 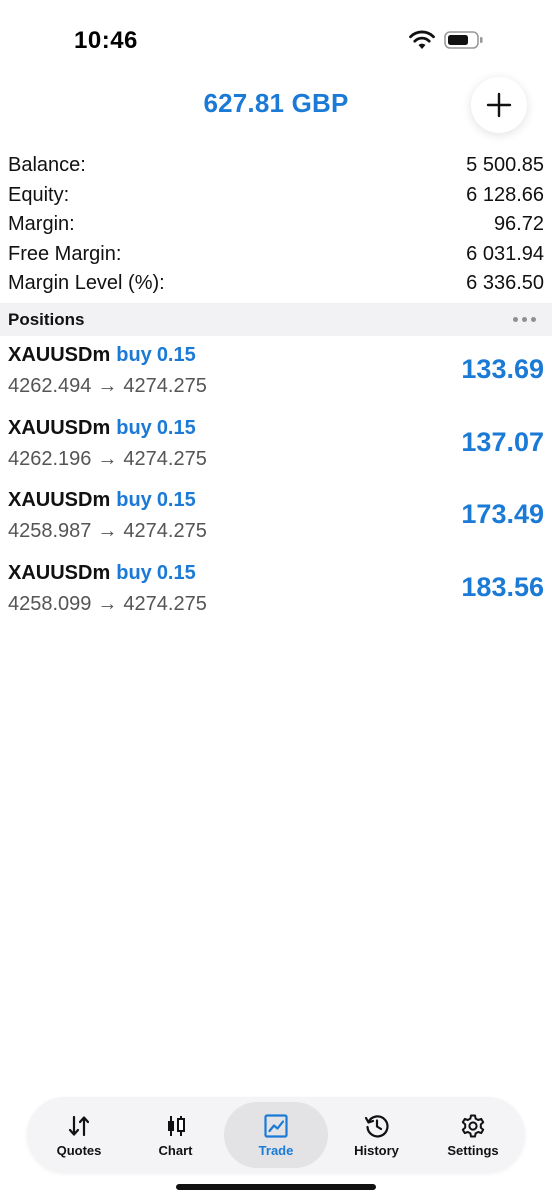 I want to click on position-profit: 137.07, so click(x=502, y=441).